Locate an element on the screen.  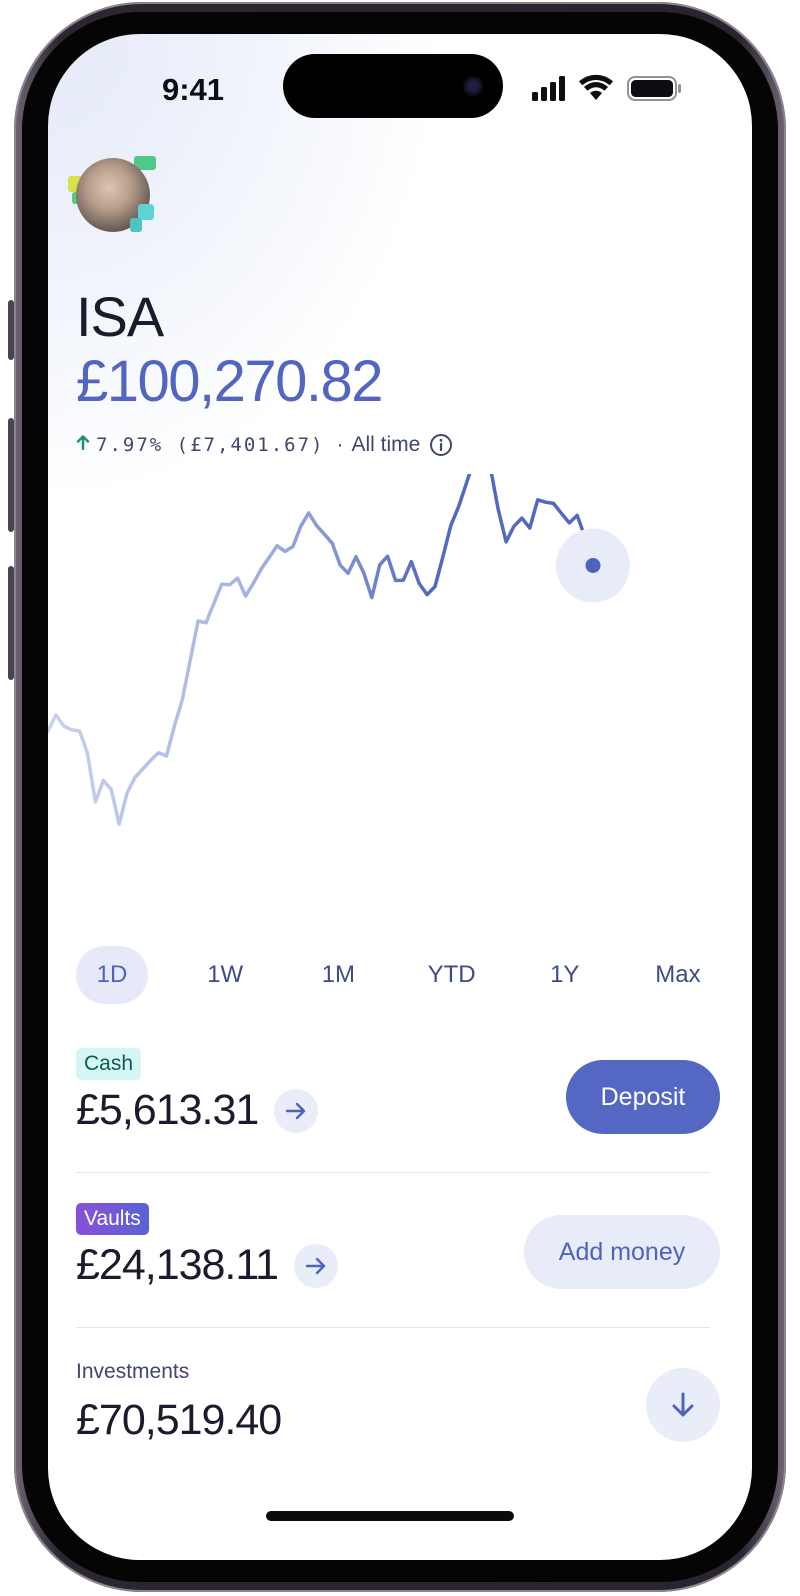
performance-row: 7.97% (£7,401.67) · All time is located at coordinates (264, 445).